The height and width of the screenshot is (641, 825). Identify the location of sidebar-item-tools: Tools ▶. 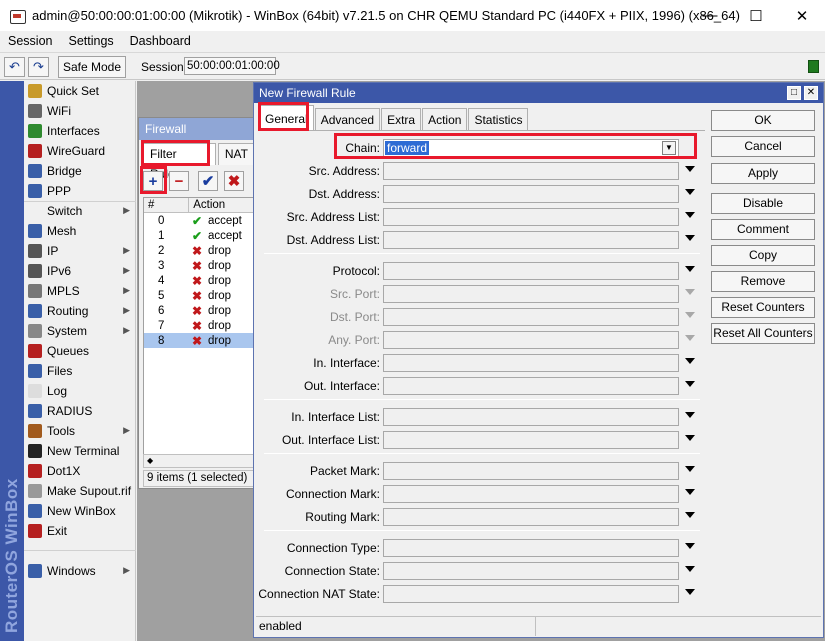
(80, 431).